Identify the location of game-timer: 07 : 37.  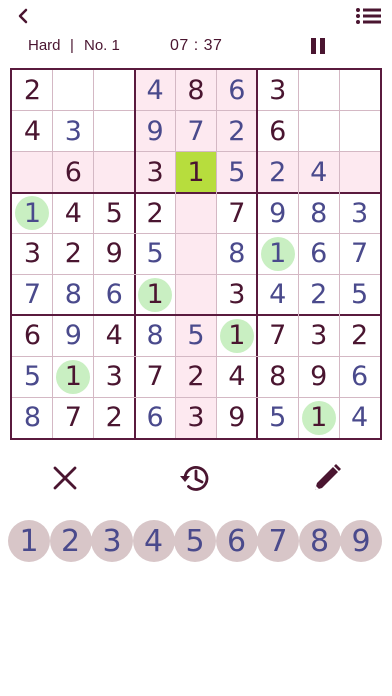
(196, 45).